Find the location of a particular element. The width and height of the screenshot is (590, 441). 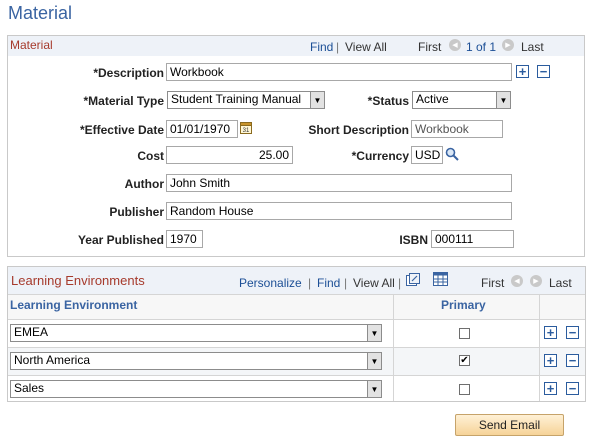

material-group-title: Material is located at coordinates (31, 45).